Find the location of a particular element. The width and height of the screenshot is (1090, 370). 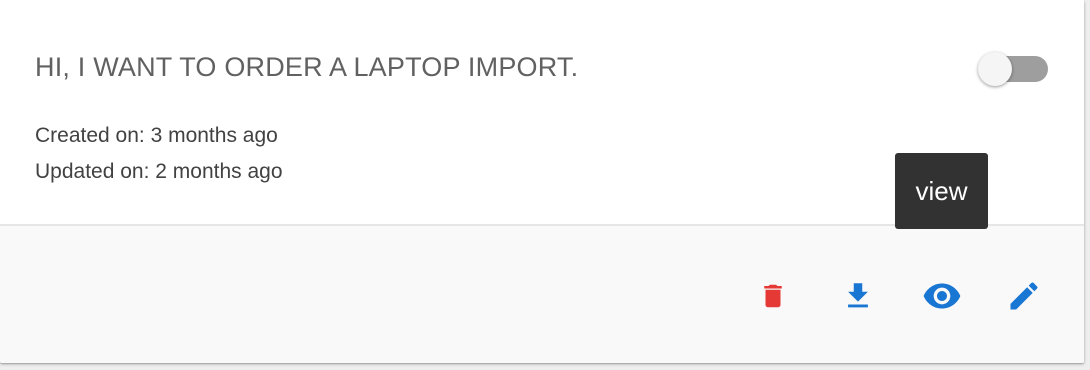

view-button is located at coordinates (942, 296).